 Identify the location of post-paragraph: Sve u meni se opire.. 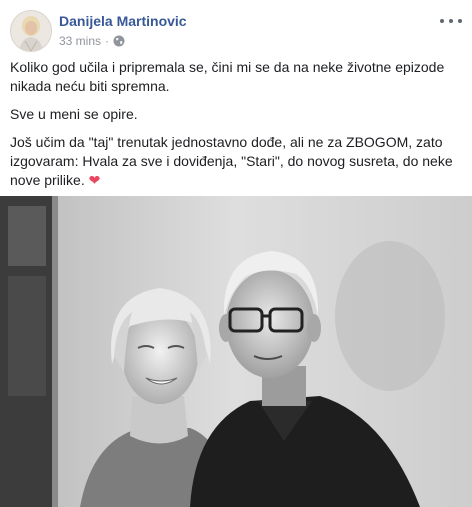
(74, 114).